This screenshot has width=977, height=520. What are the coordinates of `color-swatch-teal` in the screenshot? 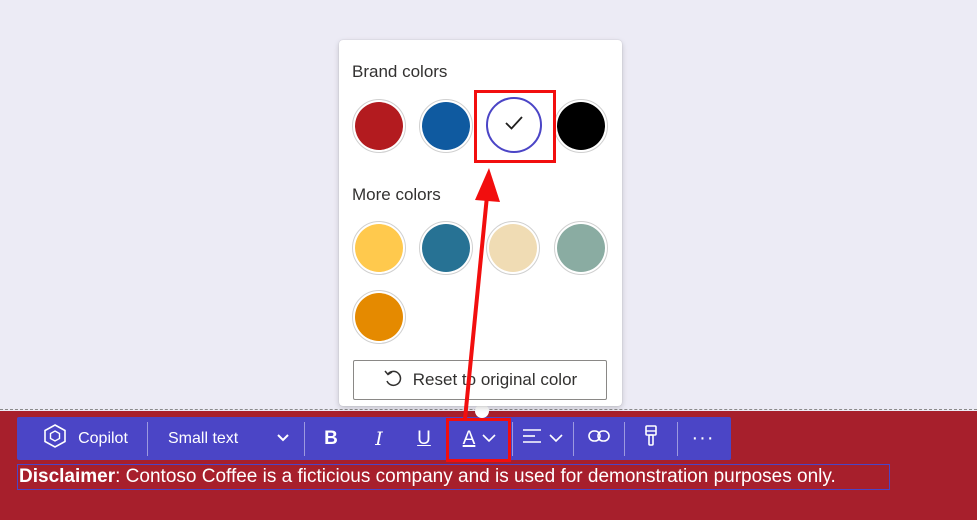 It's located at (446, 248).